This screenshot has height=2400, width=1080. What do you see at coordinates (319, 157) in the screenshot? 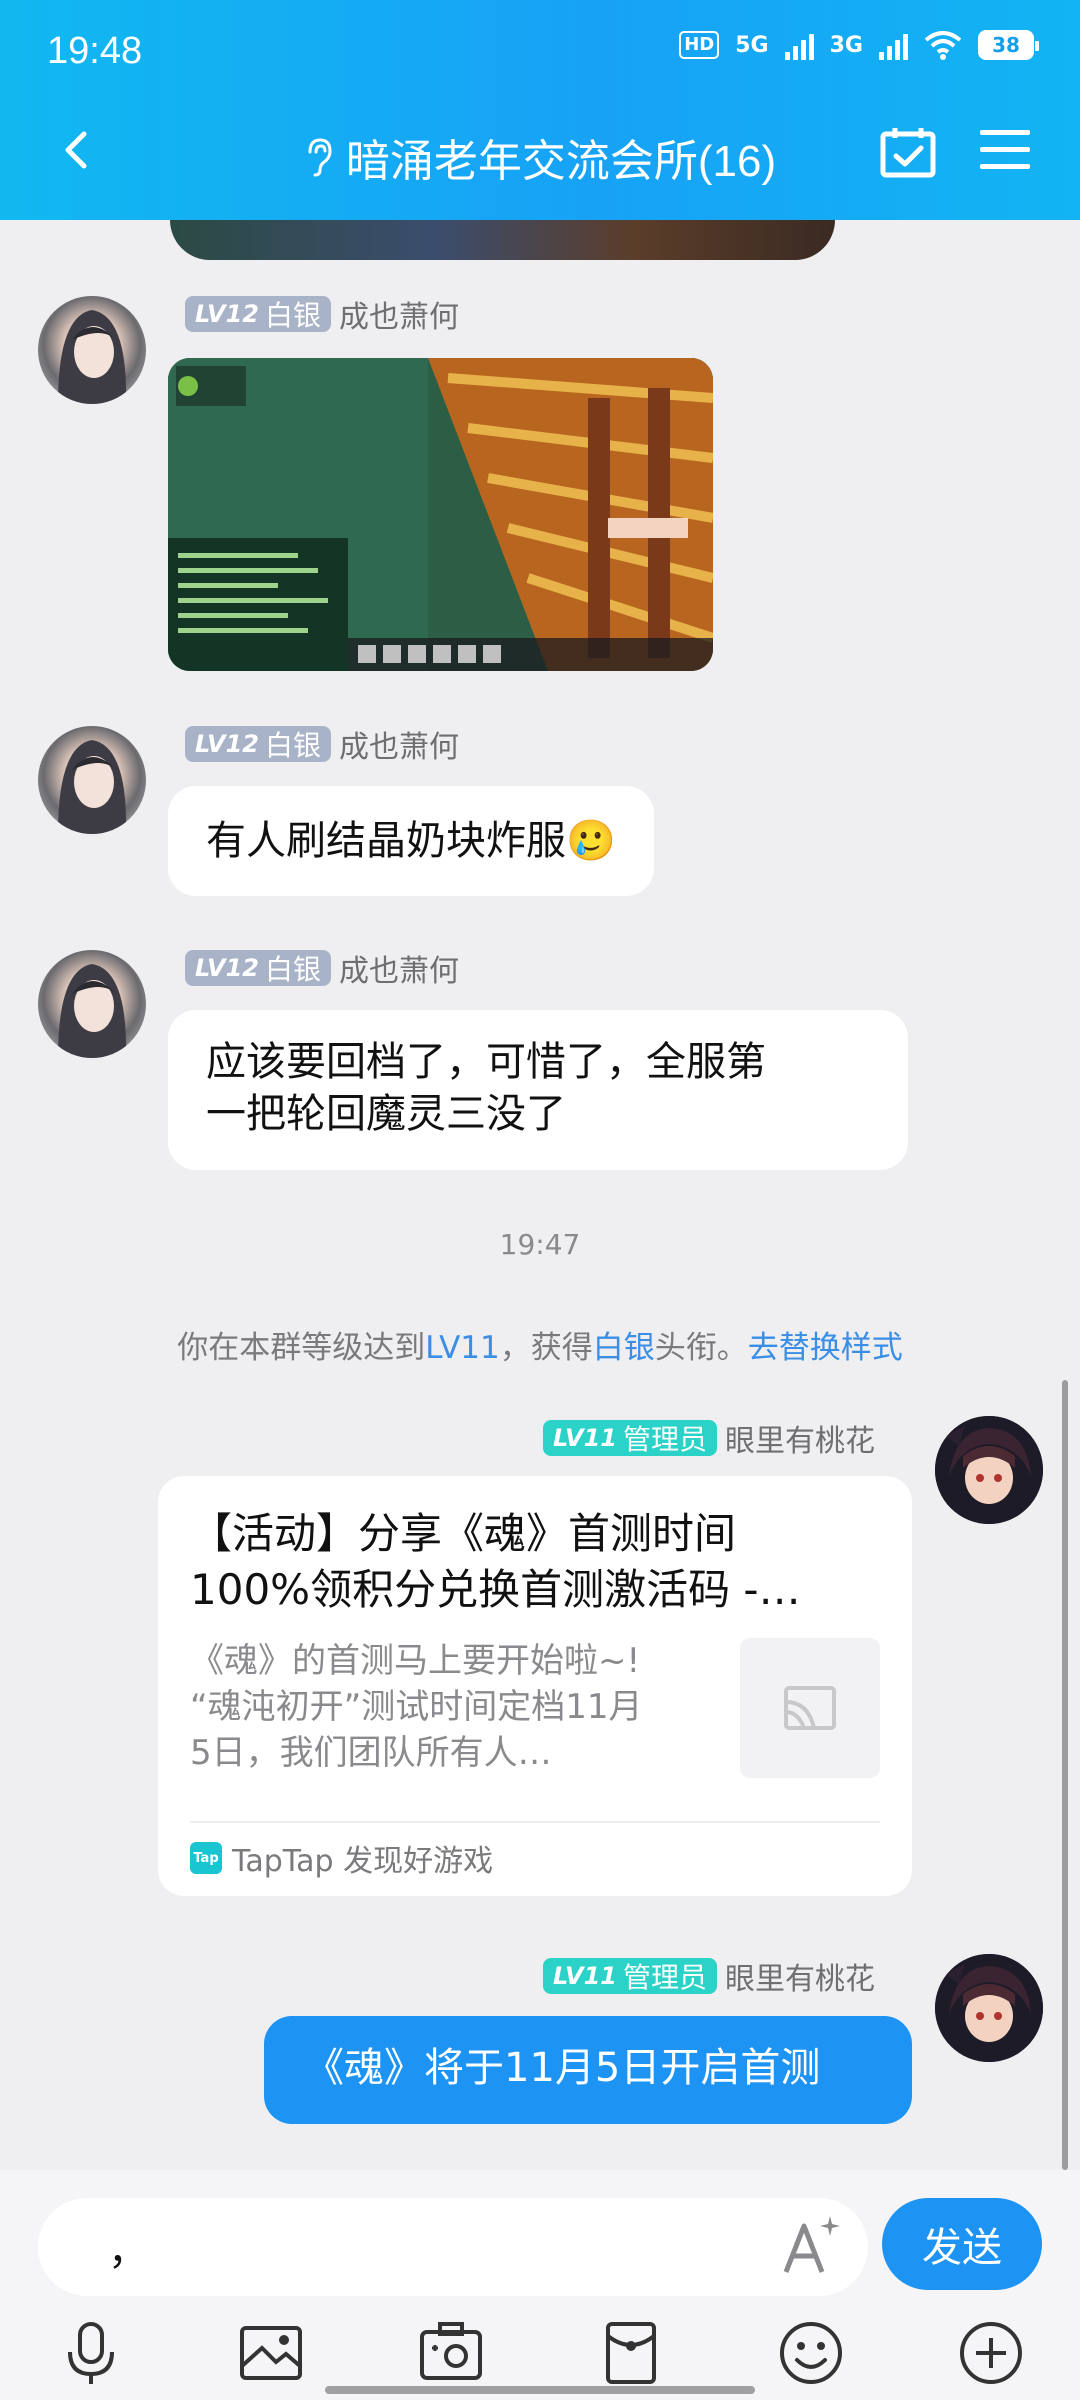
I see `ear-icon` at bounding box center [319, 157].